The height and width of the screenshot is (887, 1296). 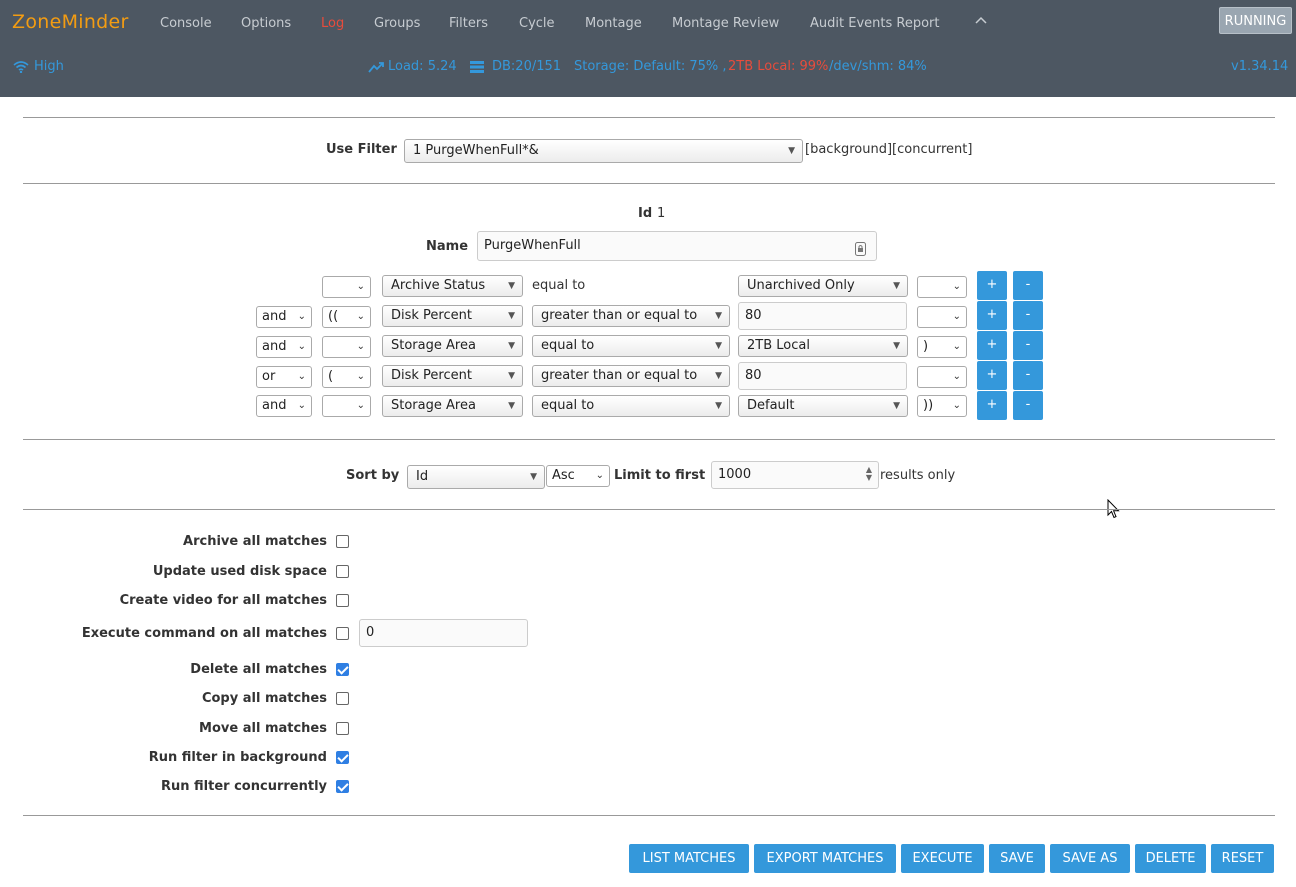 What do you see at coordinates (346, 377) in the screenshot?
I see `open-bracket-select: (⌄` at bounding box center [346, 377].